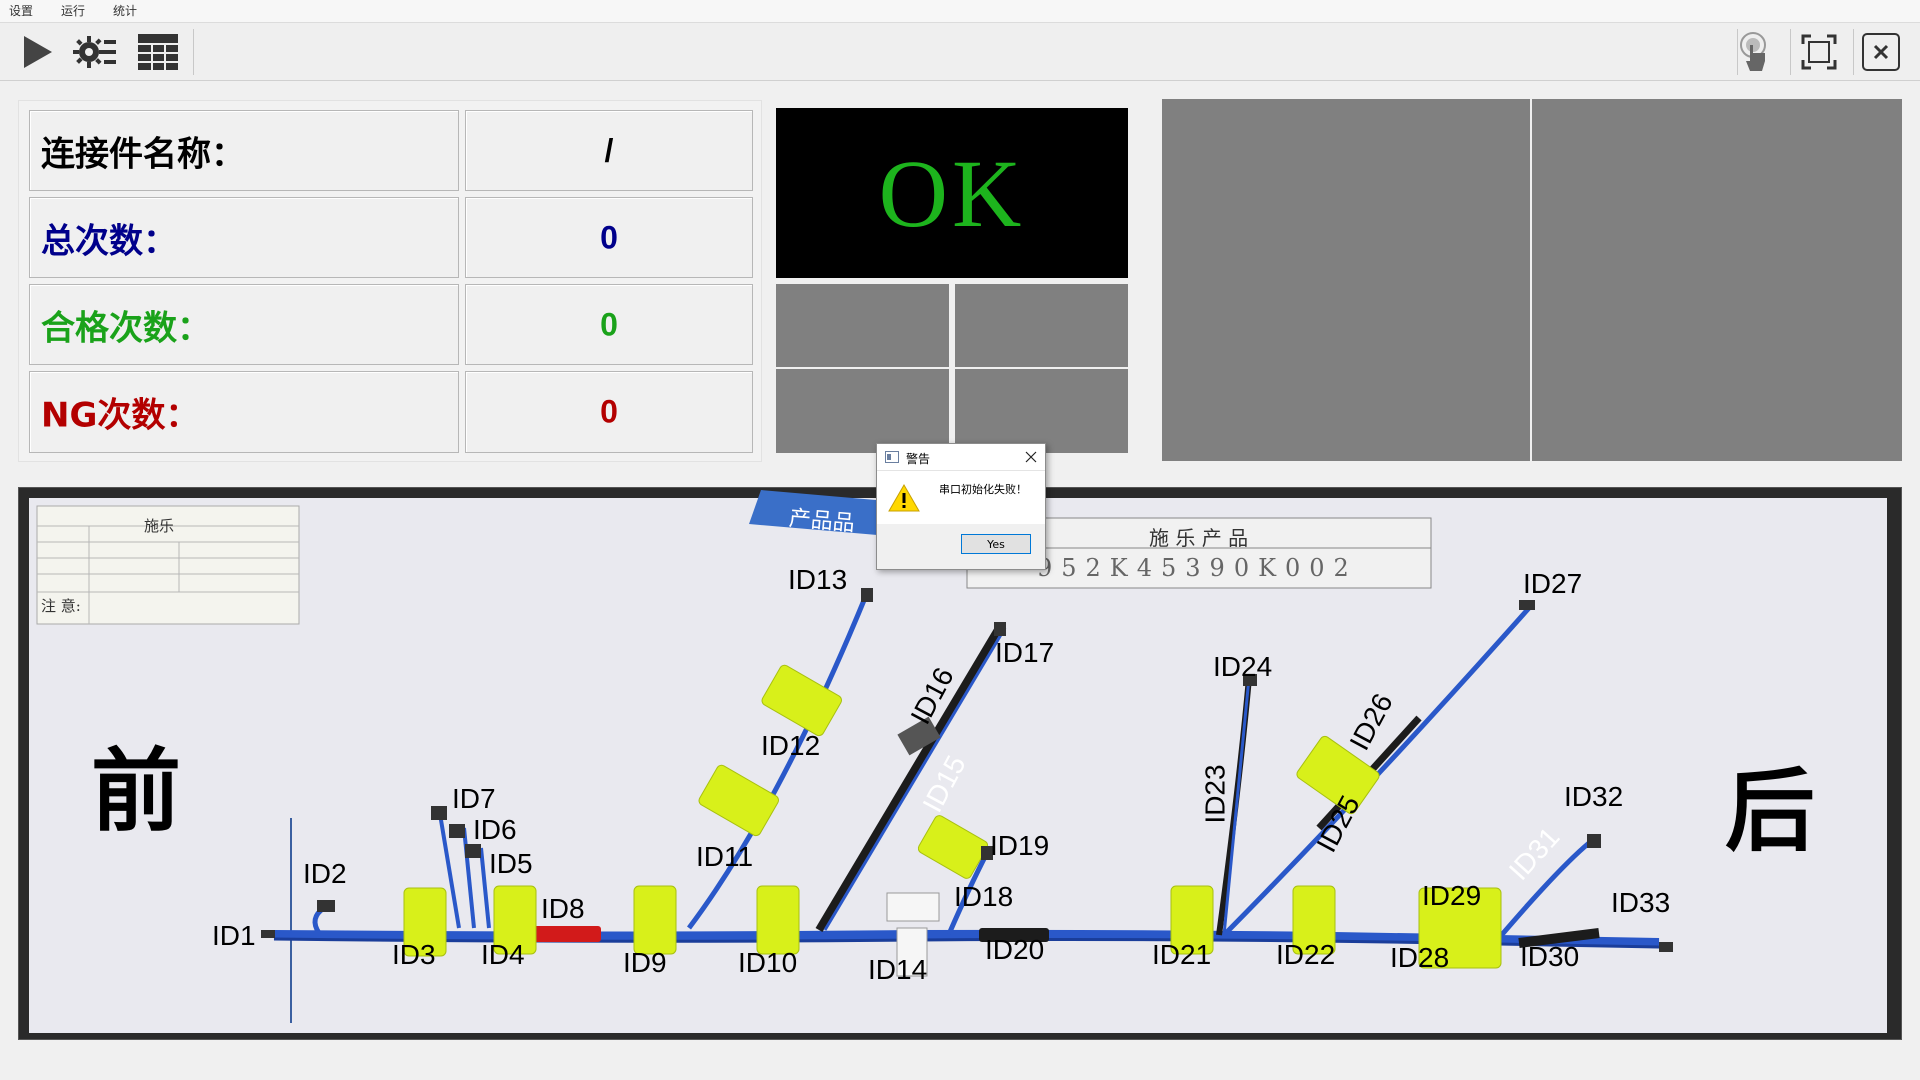 The height and width of the screenshot is (1080, 1920). Describe the element at coordinates (821, 521) in the screenshot. I see `product-tag-text: 产品品` at that location.